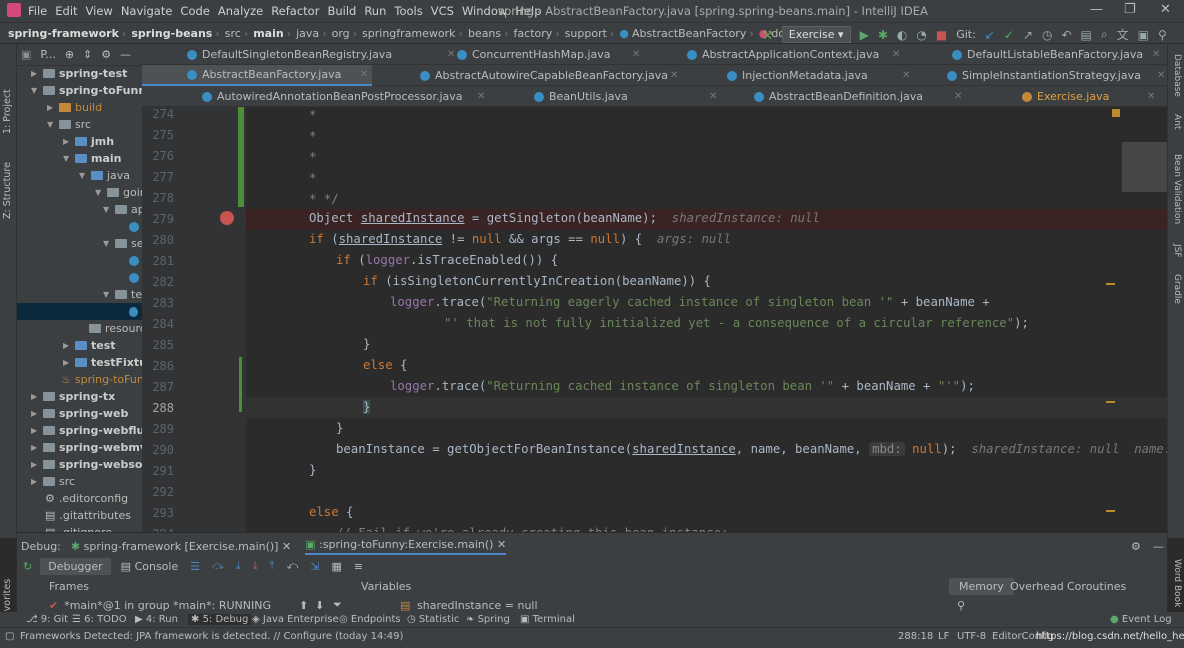  Describe the element at coordinates (370, 619) in the screenshot. I see `endpoints-tool-button: ◎ Endpoints` at that location.